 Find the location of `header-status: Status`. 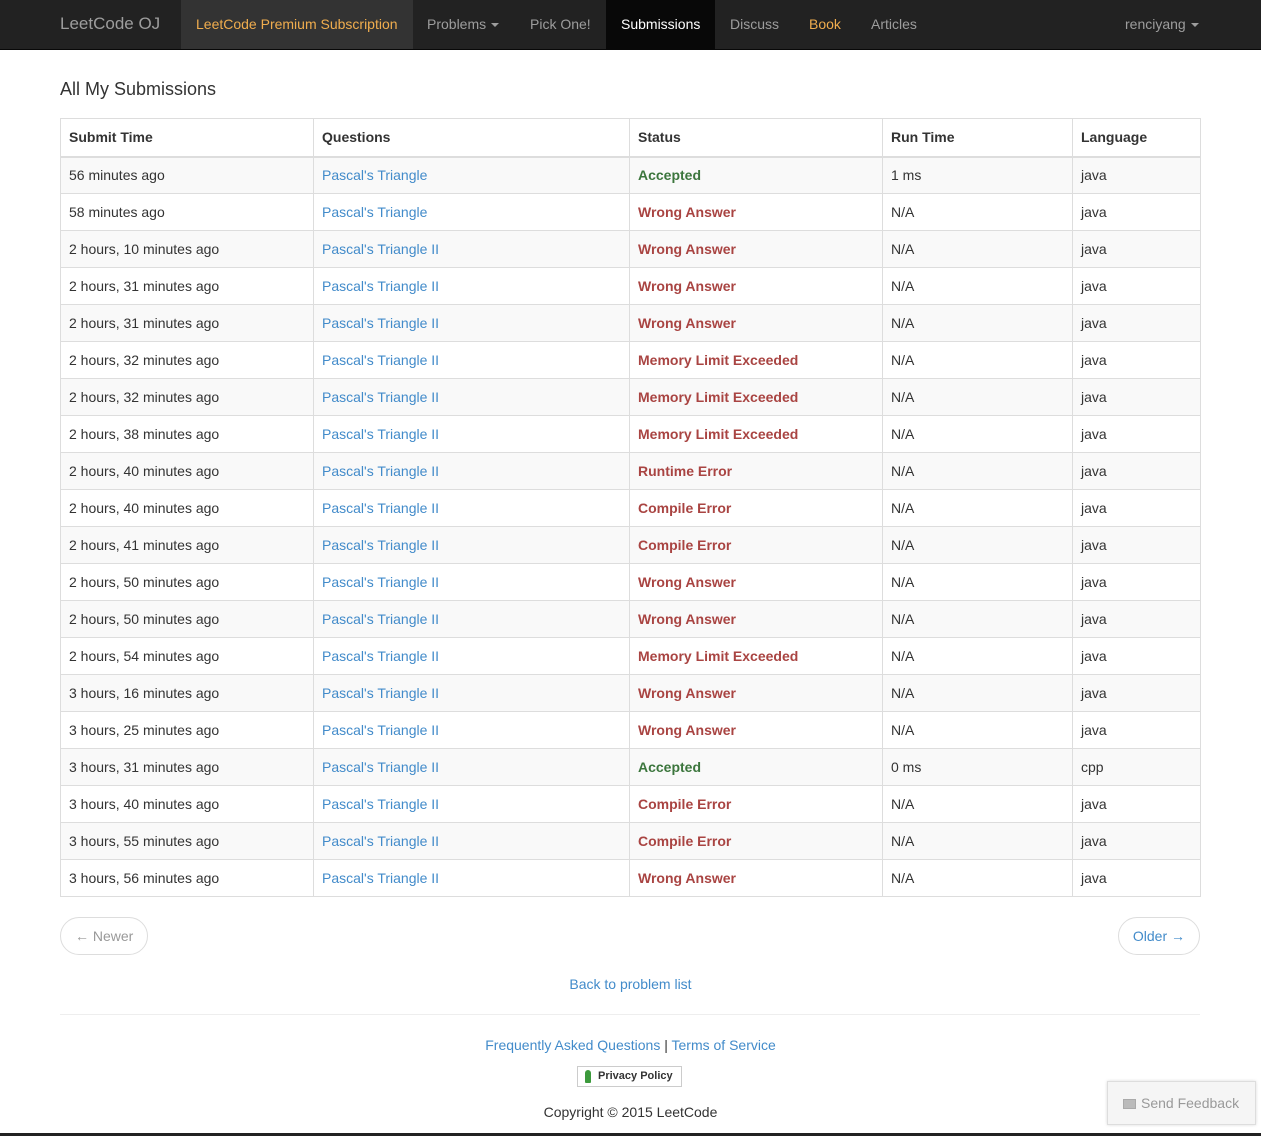

header-status: Status is located at coordinates (756, 138).